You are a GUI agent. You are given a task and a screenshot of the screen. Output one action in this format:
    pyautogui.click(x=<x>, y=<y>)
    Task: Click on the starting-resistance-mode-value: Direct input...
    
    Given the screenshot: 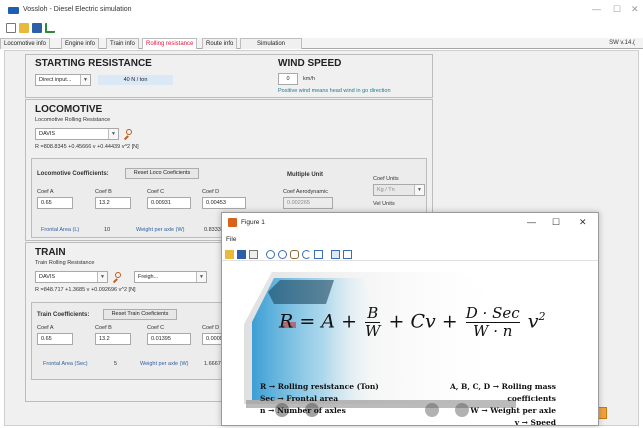 What is the action you would take?
    pyautogui.click(x=55, y=80)
    